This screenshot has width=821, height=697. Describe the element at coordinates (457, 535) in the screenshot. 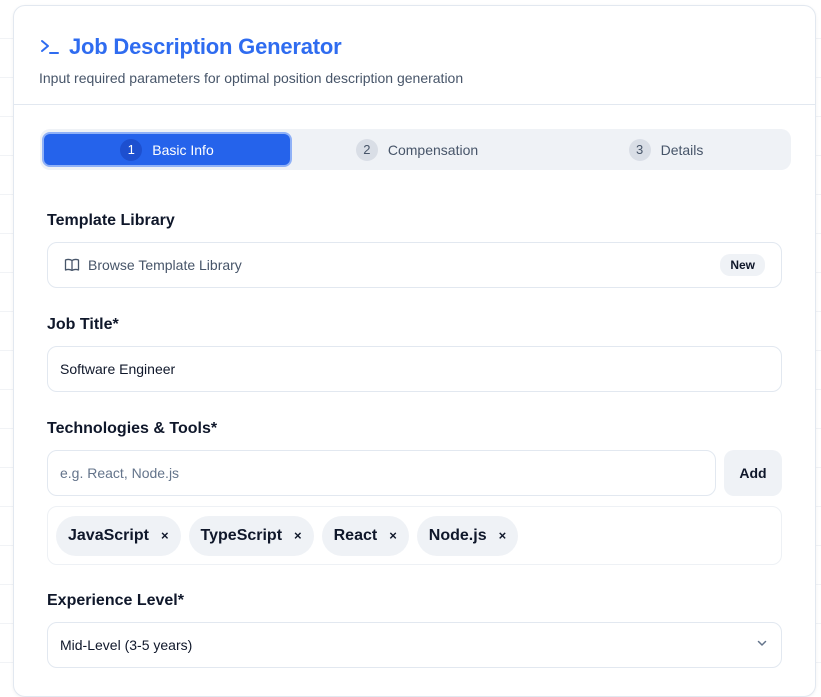

I see `tag-label: Node.js` at that location.